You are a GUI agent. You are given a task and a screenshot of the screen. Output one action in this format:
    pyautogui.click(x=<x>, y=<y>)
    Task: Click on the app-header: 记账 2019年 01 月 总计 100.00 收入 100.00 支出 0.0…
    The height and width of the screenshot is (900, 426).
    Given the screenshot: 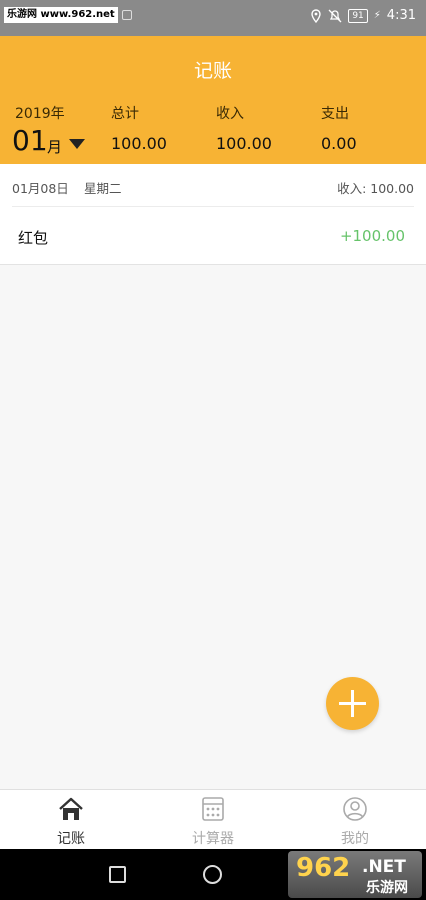 What is the action you would take?
    pyautogui.click(x=213, y=100)
    